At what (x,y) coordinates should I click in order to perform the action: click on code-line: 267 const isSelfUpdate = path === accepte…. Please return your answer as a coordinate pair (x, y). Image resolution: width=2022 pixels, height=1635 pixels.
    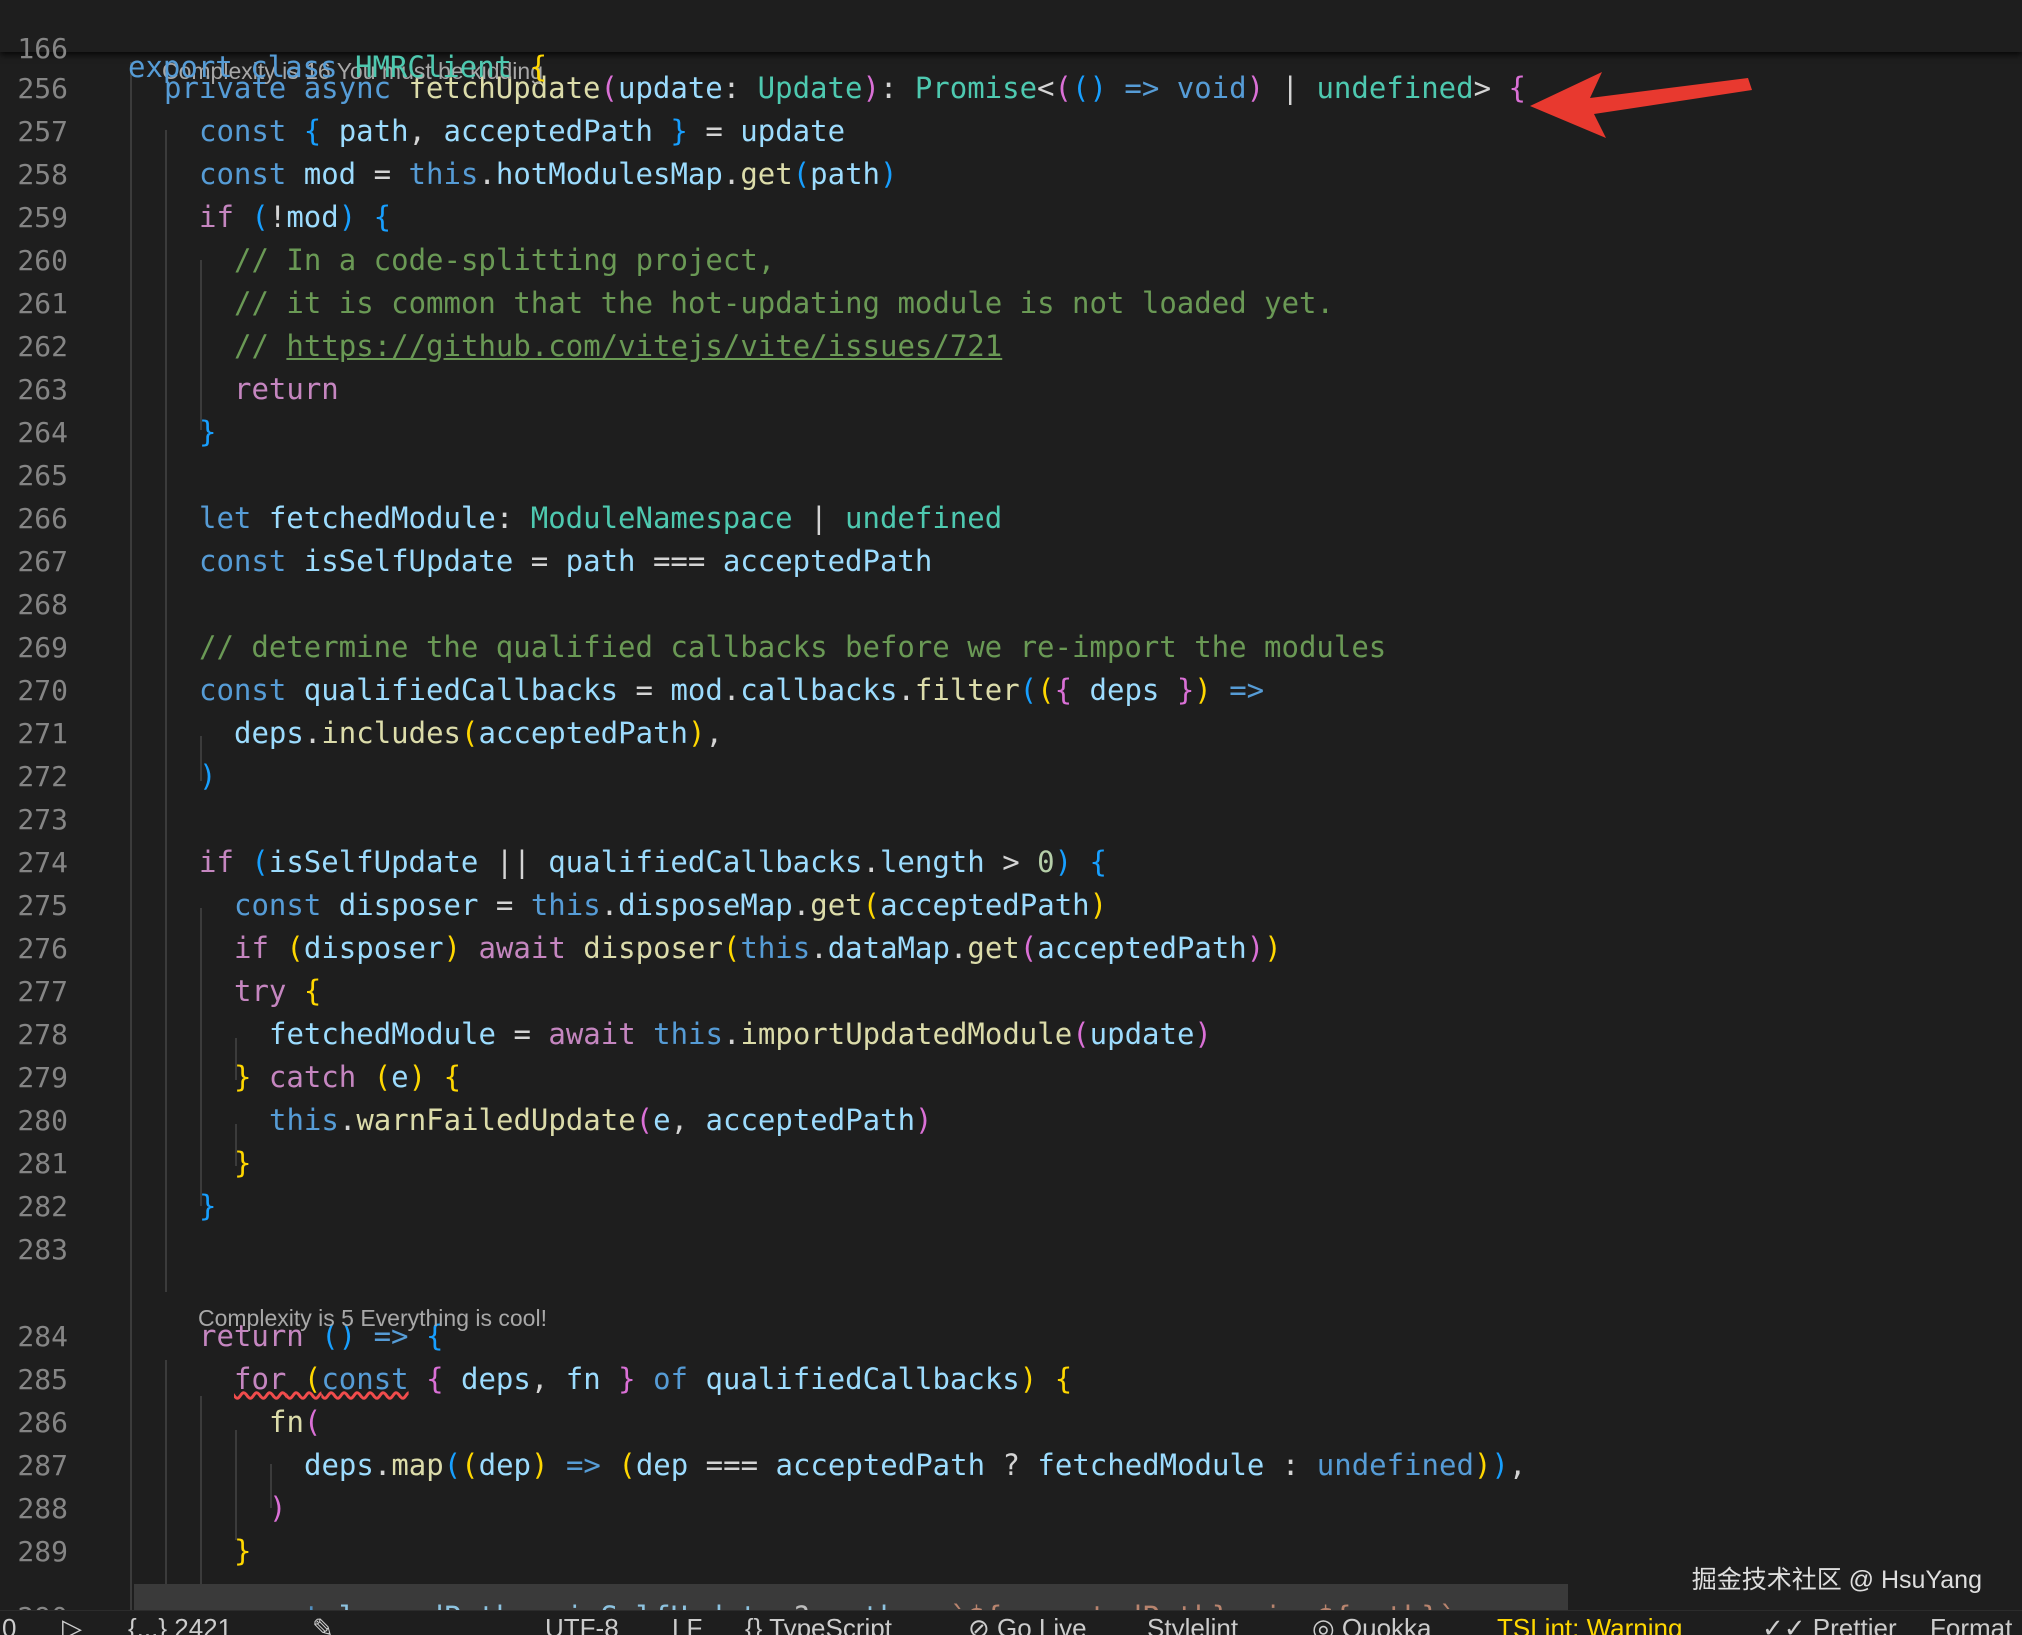
    Looking at the image, I should click on (1011, 561).